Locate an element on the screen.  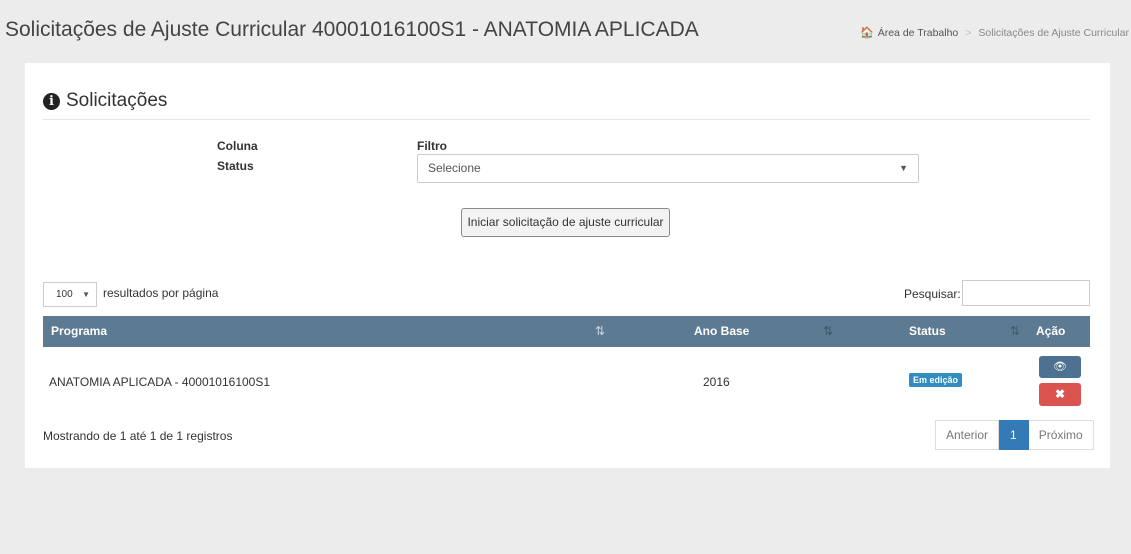
breadcrumb-item-current: Solicitações de Ajuste Curricular is located at coordinates (1053, 32).